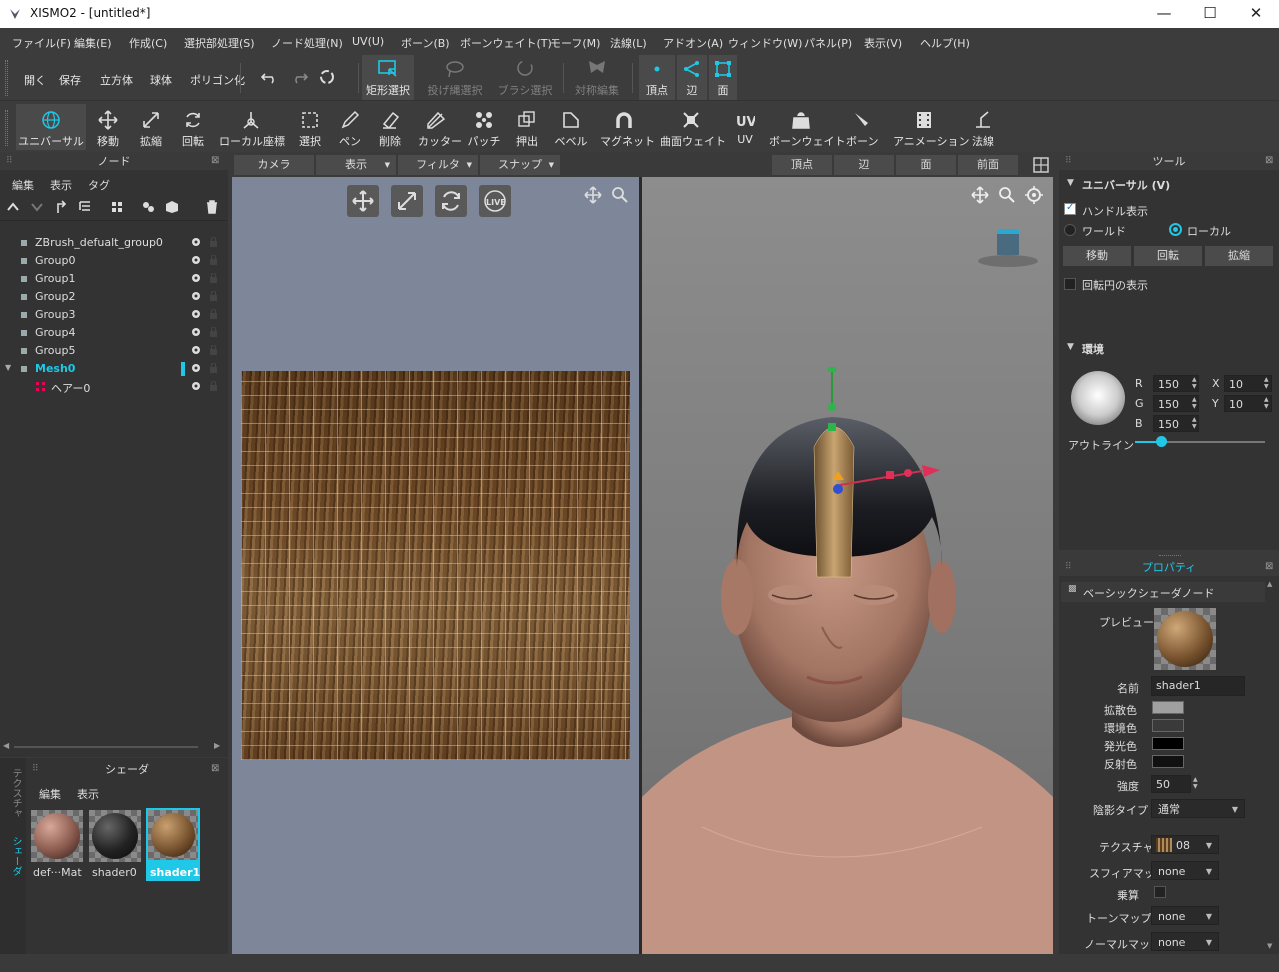 This screenshot has height=972, width=1279. Describe the element at coordinates (628, 43) in the screenshot. I see `menu-normal: 法線(L)` at that location.